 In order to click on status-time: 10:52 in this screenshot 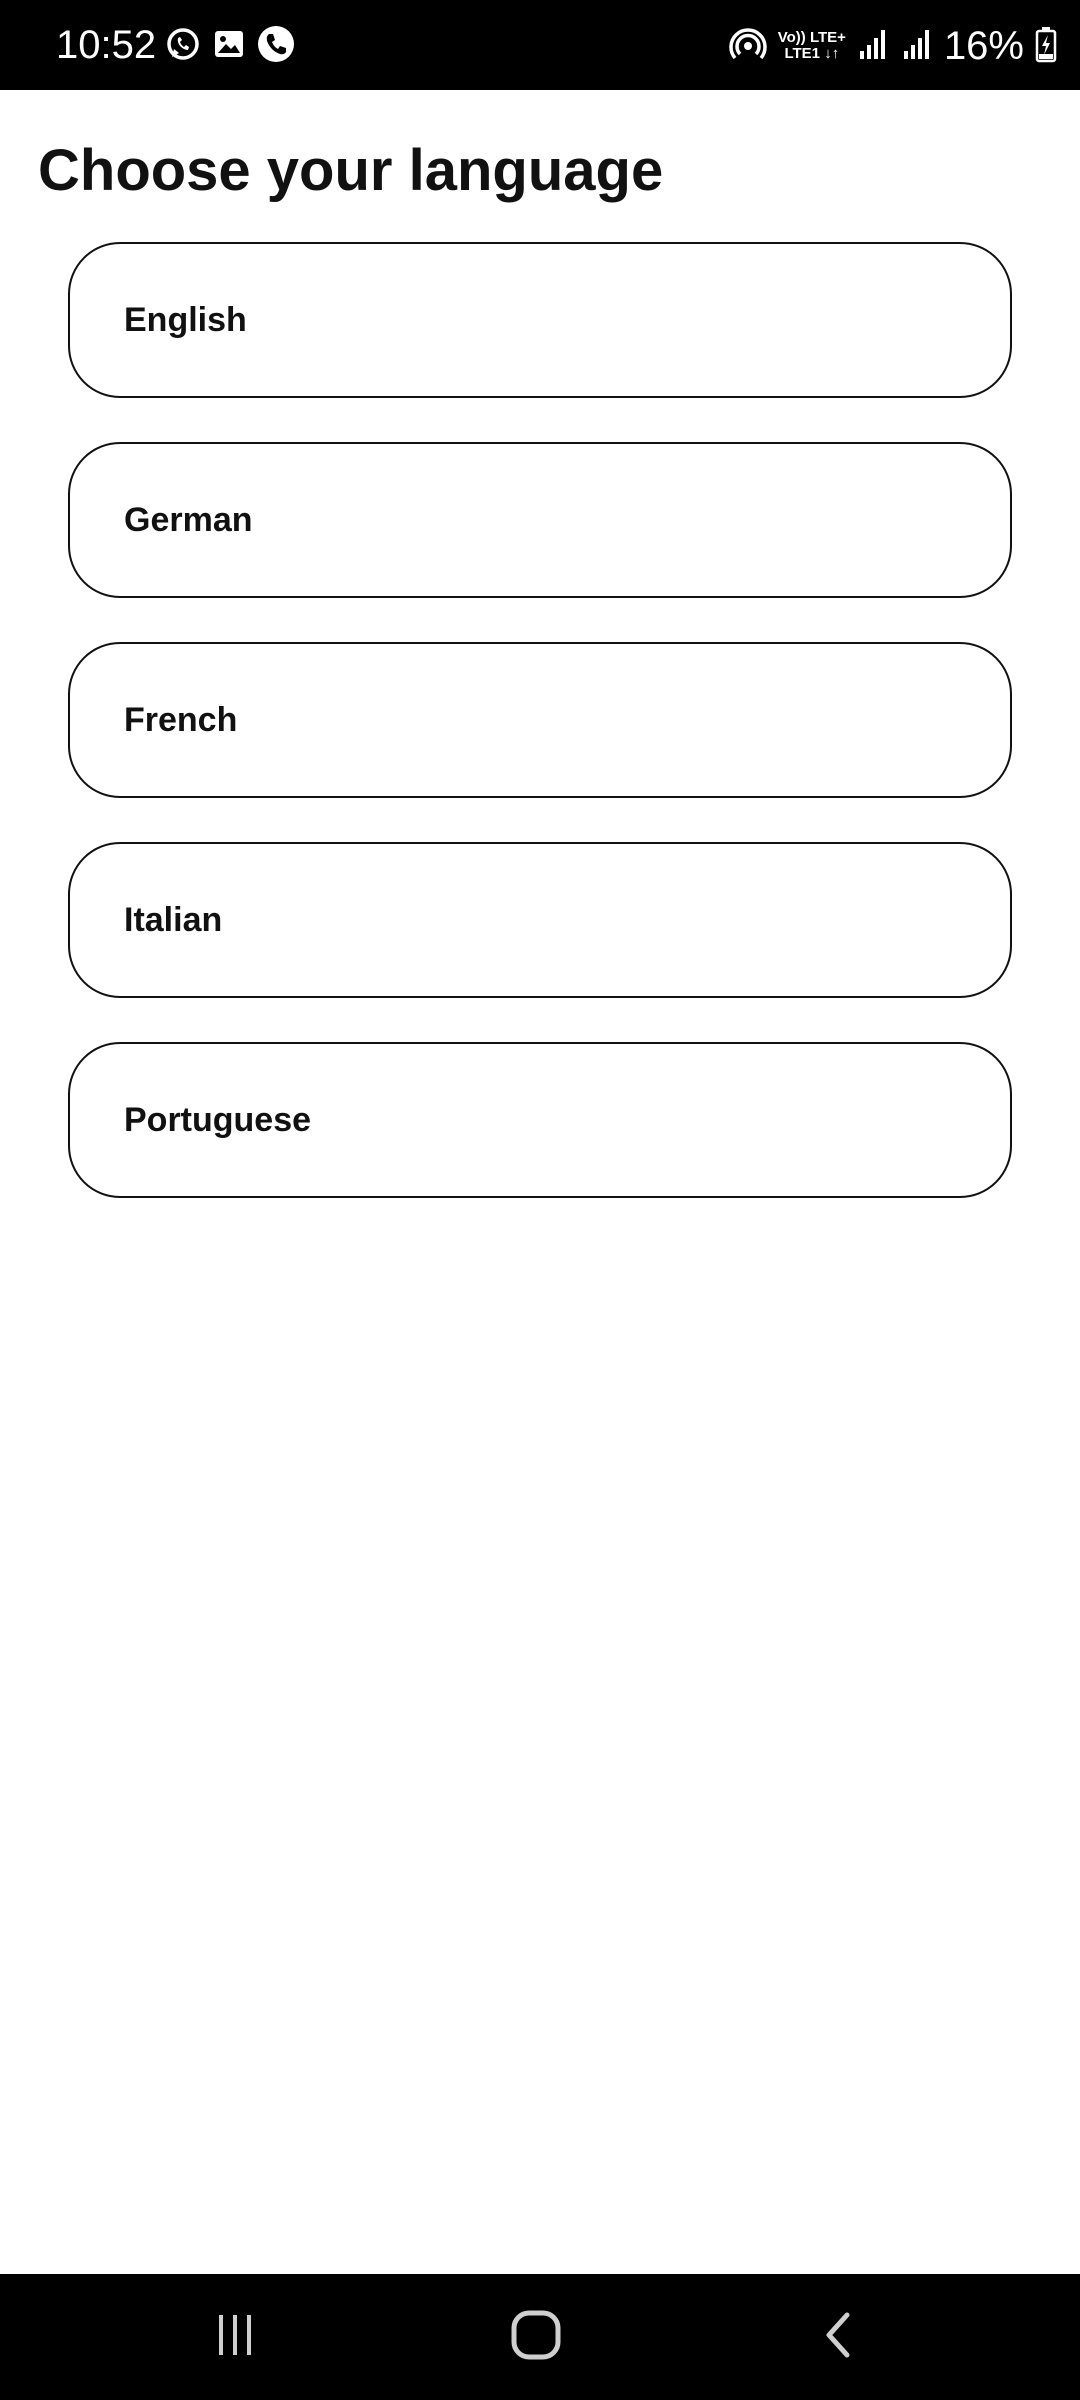, I will do `click(106, 45)`.